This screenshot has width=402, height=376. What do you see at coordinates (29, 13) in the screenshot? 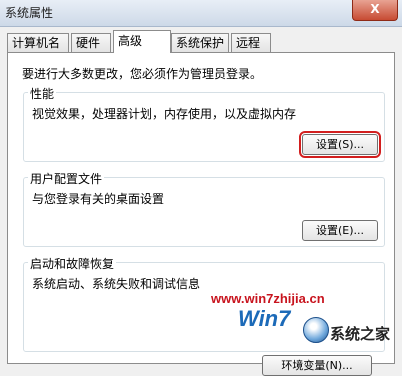
I see `window-title: 系统属性` at bounding box center [29, 13].